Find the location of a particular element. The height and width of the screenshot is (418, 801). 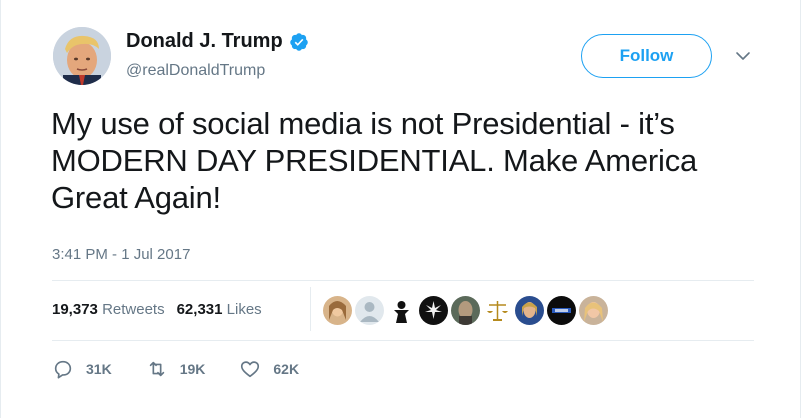

retweet-button: 19K is located at coordinates (176, 369).